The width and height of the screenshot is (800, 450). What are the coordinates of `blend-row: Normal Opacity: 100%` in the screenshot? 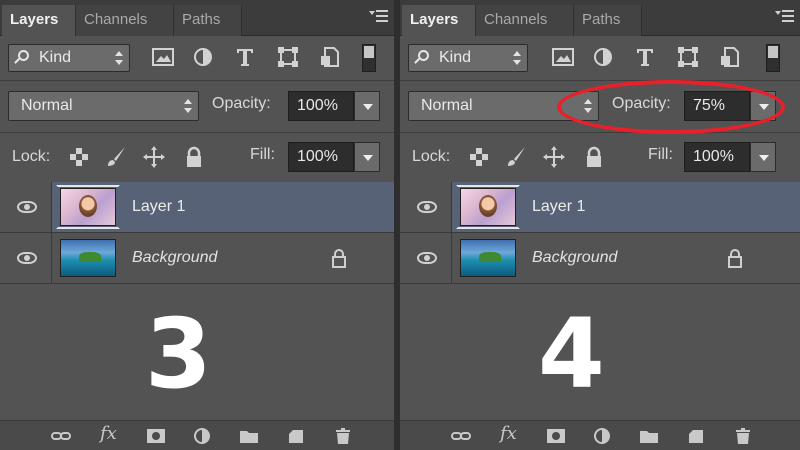 It's located at (197, 106).